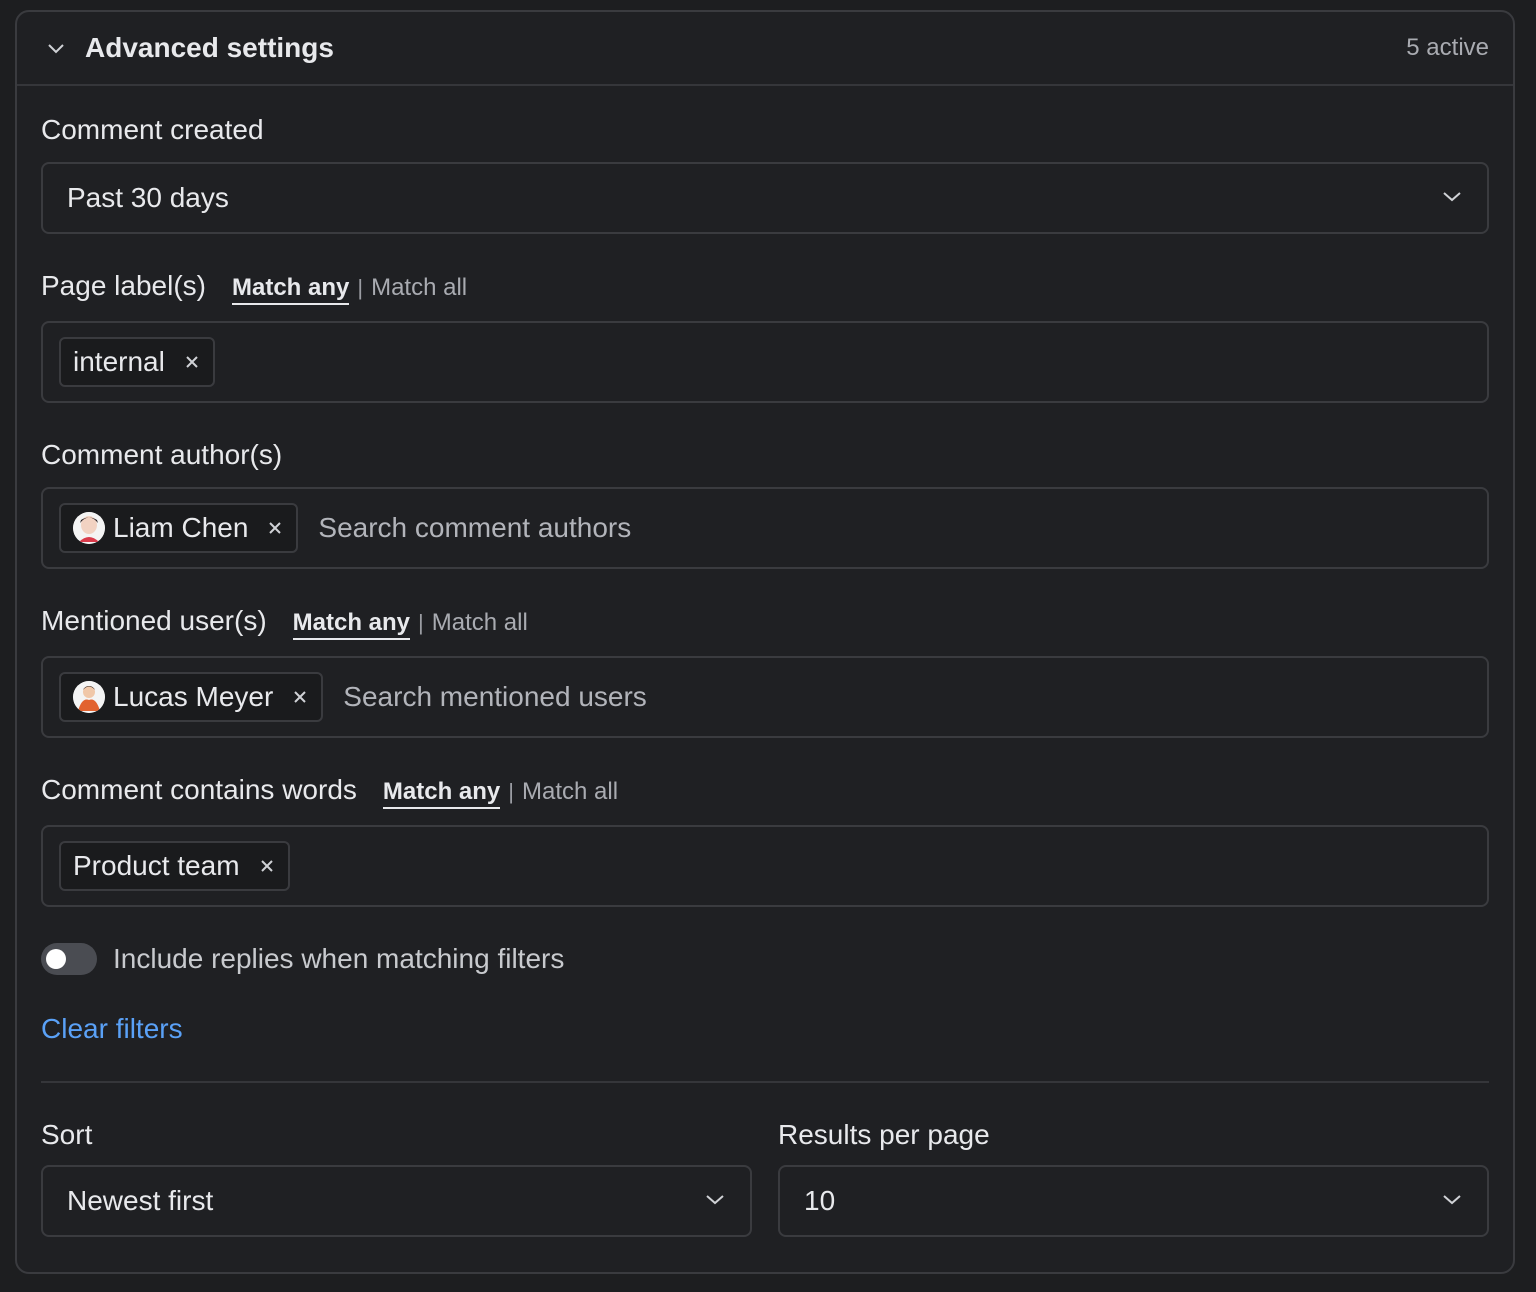 Image resolution: width=1536 pixels, height=1292 pixels. What do you see at coordinates (765, 287) in the screenshot?
I see `page-labels-label-row: Page label(s) Match any | Match all` at bounding box center [765, 287].